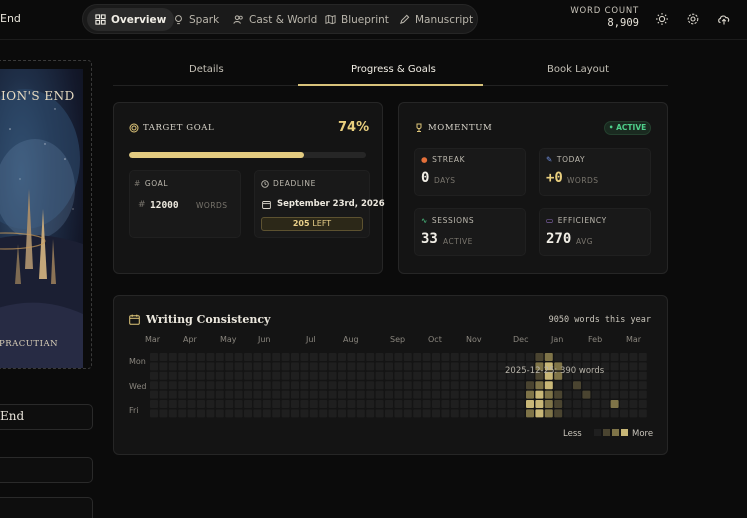  What do you see at coordinates (206, 69) in the screenshot?
I see `tab-details: Details` at bounding box center [206, 69].